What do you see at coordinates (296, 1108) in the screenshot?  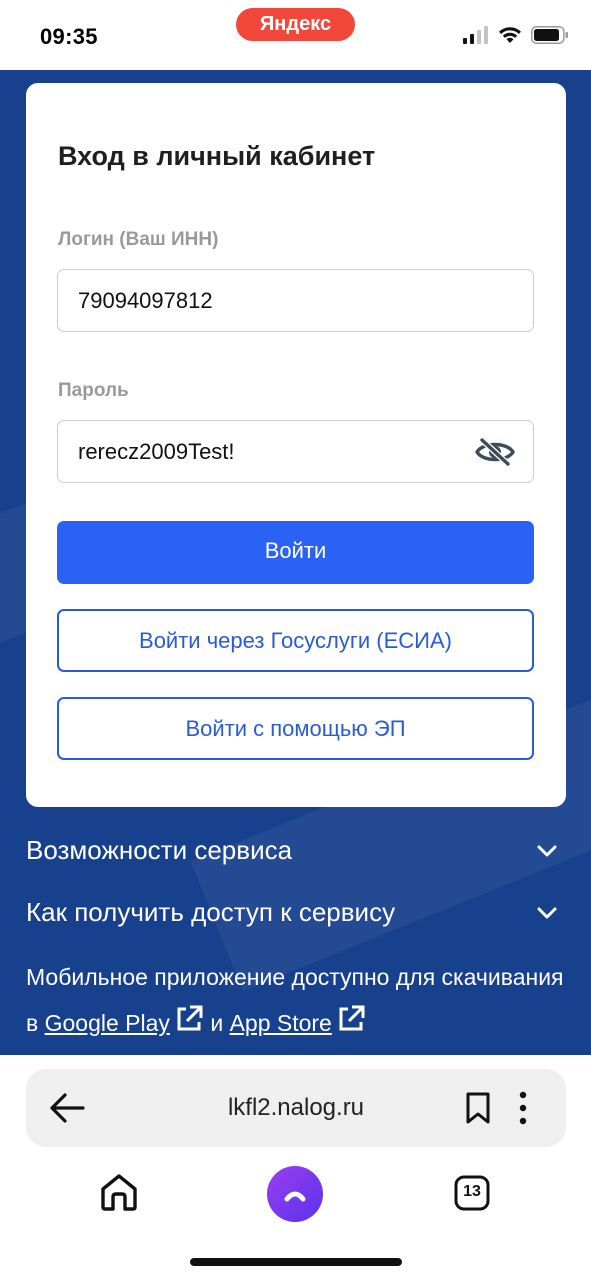 I see `address-bar: lkfl2.nalog.ru` at bounding box center [296, 1108].